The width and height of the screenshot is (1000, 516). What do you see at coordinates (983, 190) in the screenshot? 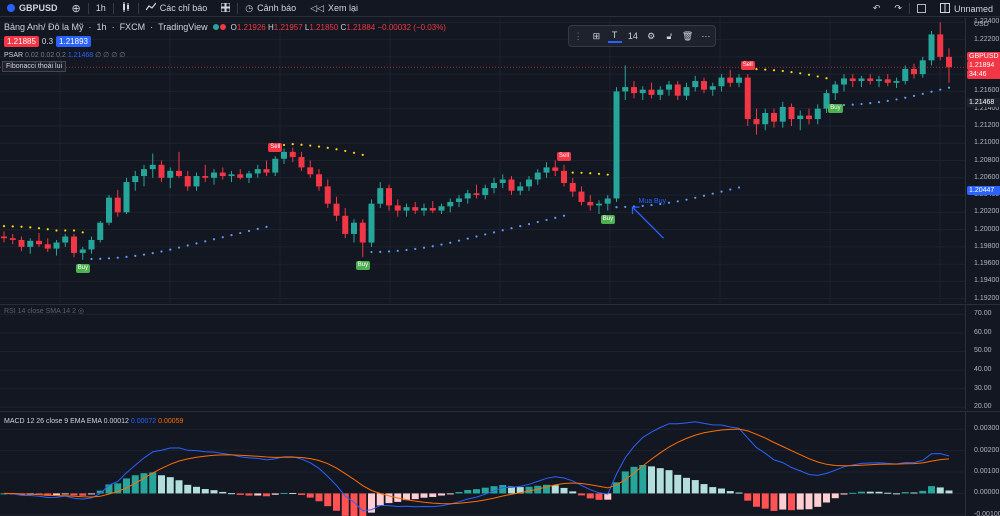
I see `crosshair-price-label: 1.20447` at bounding box center [983, 190].